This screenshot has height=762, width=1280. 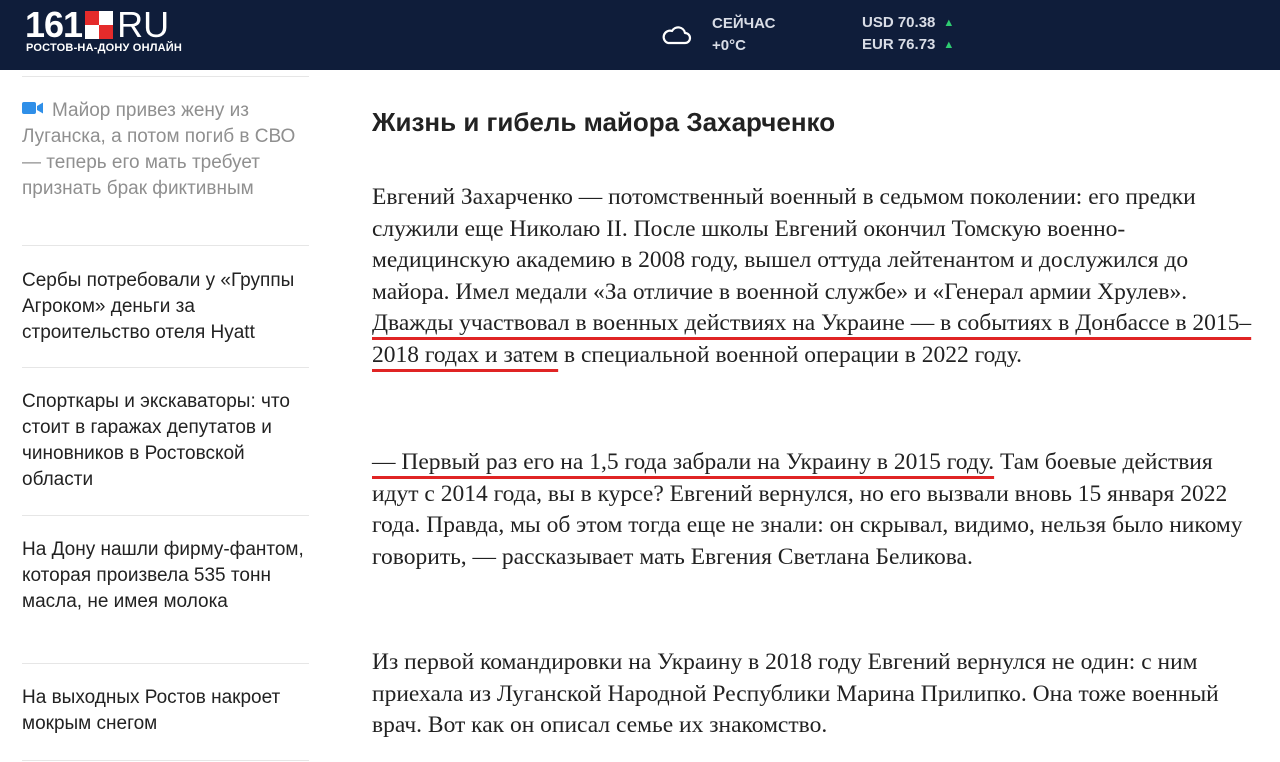 What do you see at coordinates (899, 22) in the screenshot?
I see `currency-usd-label: USD 70.38` at bounding box center [899, 22].